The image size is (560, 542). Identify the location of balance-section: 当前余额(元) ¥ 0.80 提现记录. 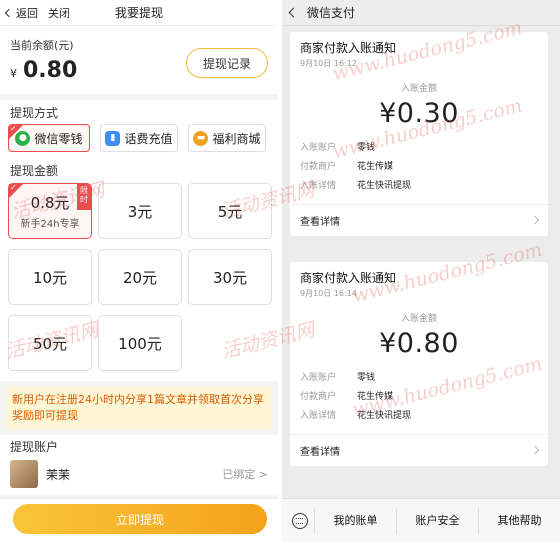
(139, 60).